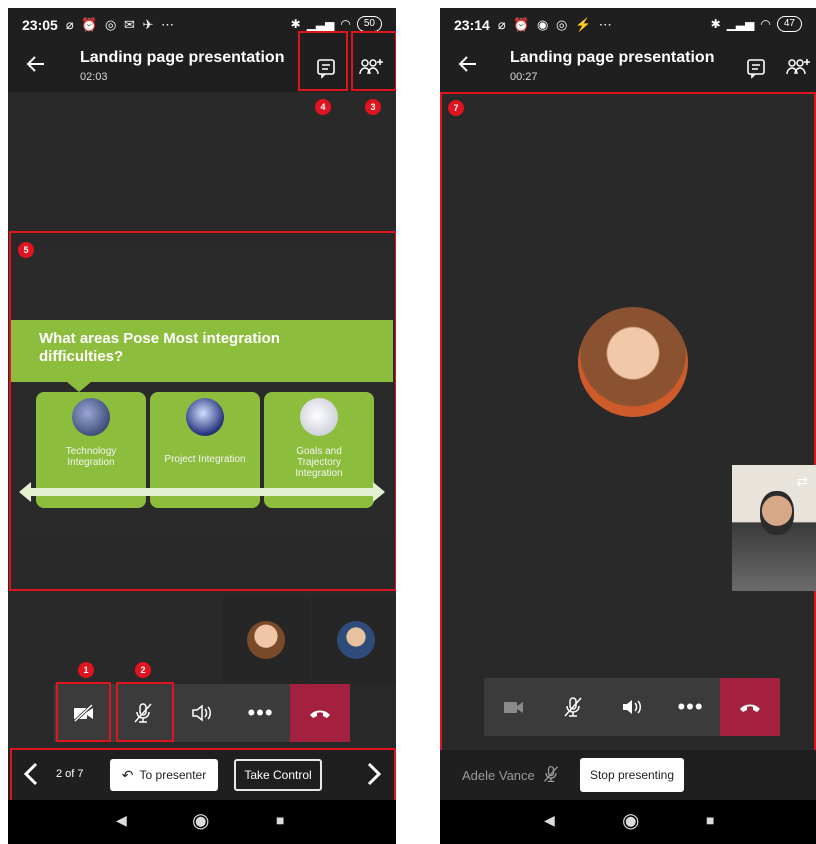 The image size is (816, 844). I want to click on self-video-face, so click(777, 513).